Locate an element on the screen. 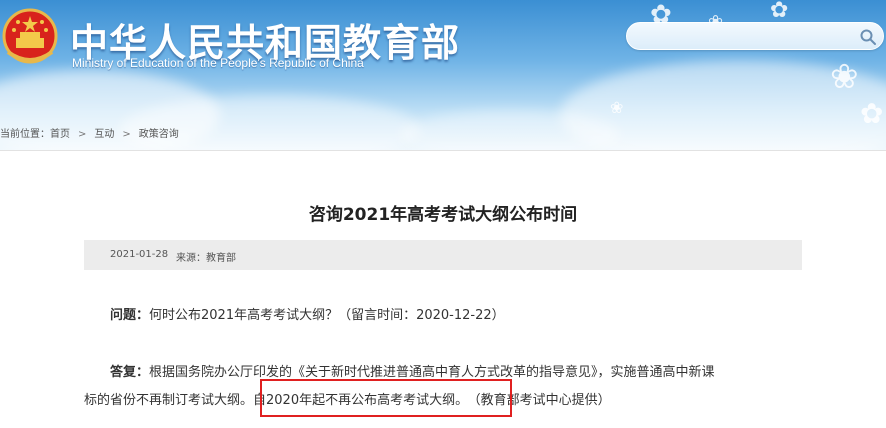 This screenshot has width=886, height=428. search-box is located at coordinates (755, 36).